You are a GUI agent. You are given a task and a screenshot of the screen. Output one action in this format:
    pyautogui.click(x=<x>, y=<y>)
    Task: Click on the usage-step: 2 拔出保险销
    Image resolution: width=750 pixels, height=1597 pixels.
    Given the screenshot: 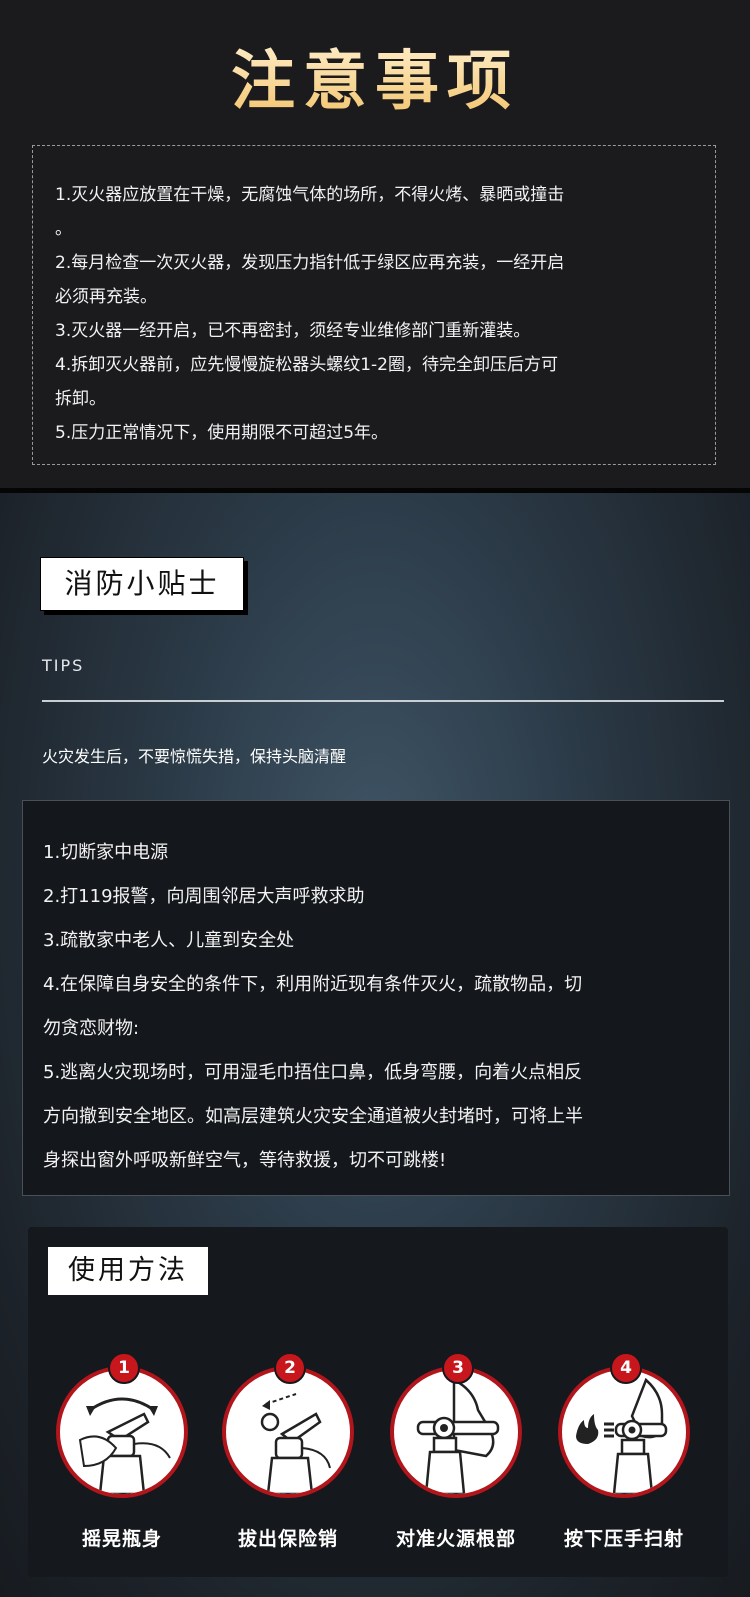 What is the action you would take?
    pyautogui.click(x=290, y=1452)
    